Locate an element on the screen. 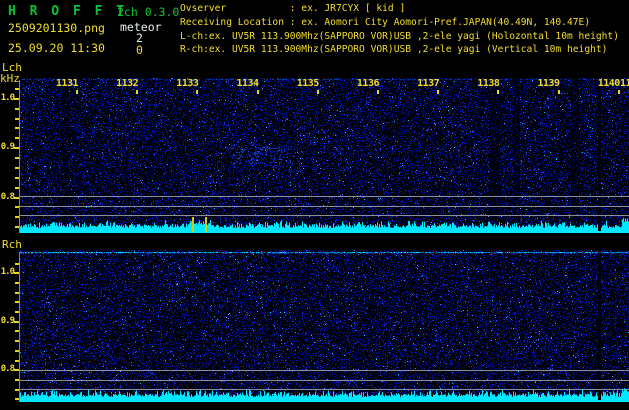  capture-datetime: 25.09.20 11:30 is located at coordinates (56, 48).